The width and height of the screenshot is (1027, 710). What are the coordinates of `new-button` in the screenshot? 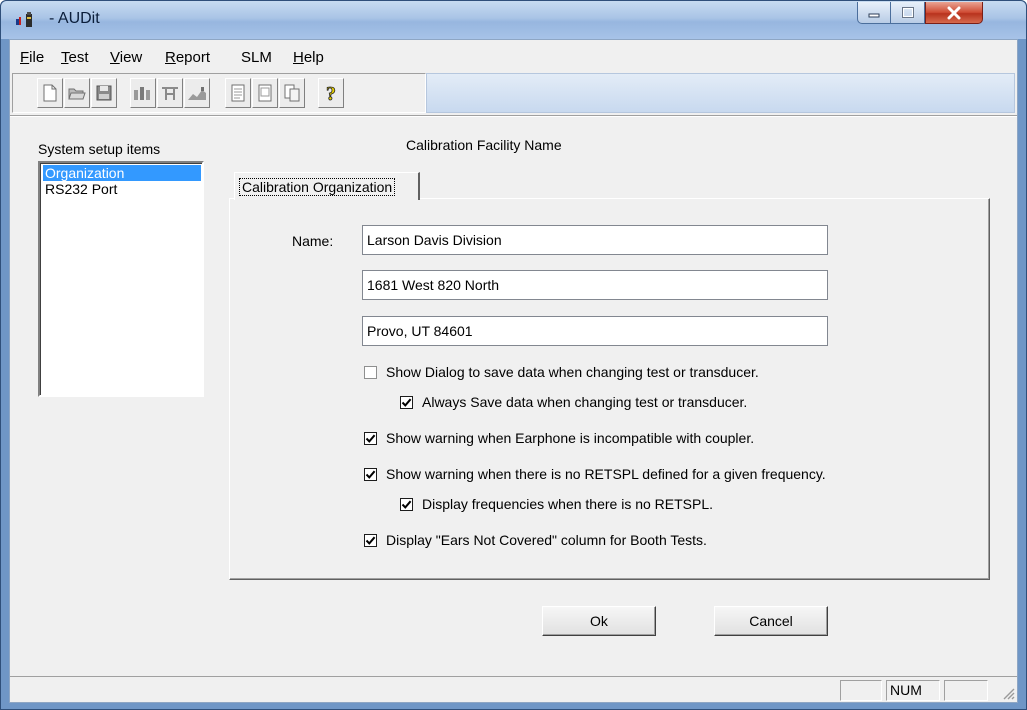 It's located at (50, 93).